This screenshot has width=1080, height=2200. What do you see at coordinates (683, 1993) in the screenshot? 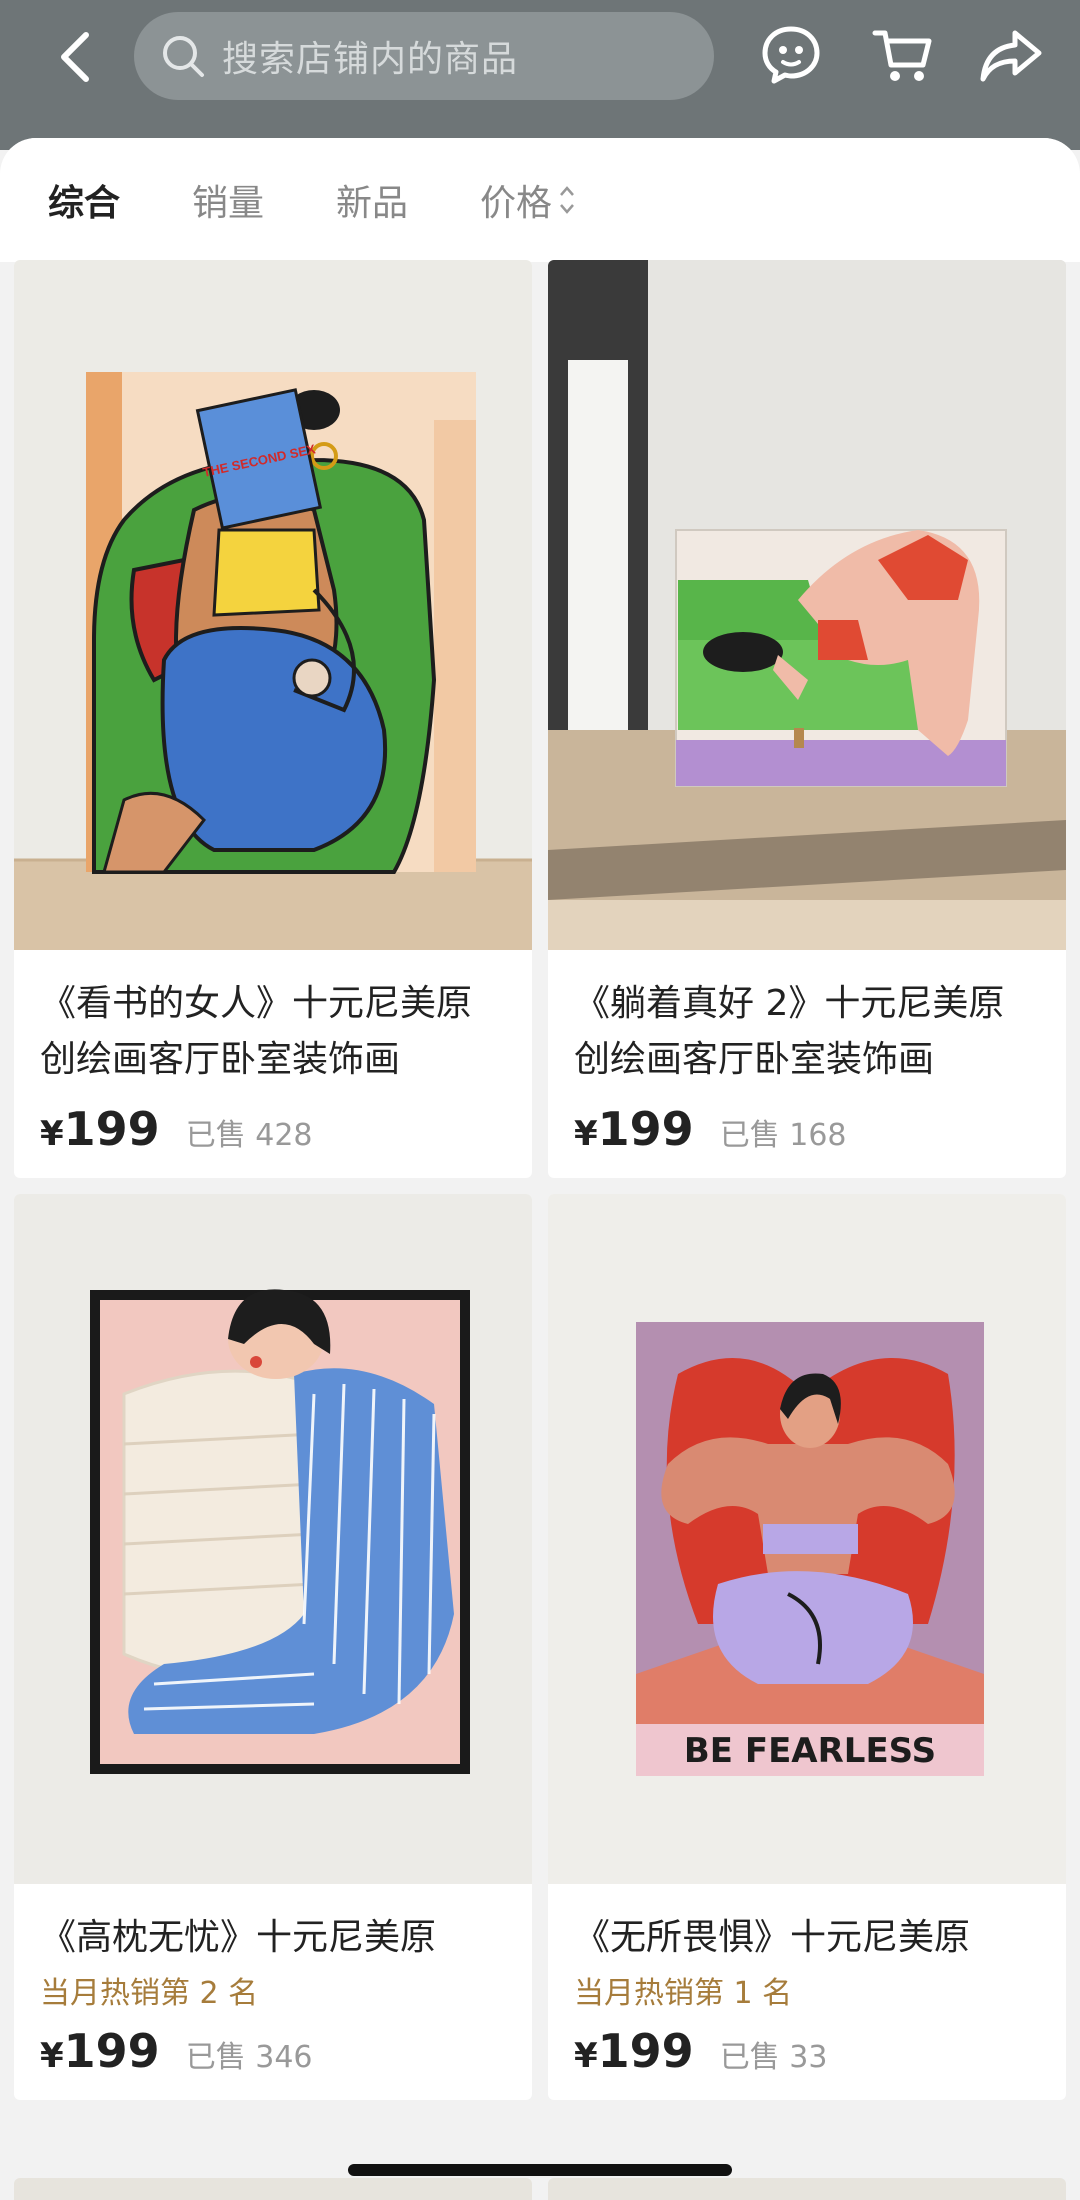
I see `sales-rank-badge: 当月热销第 1 名` at bounding box center [683, 1993].